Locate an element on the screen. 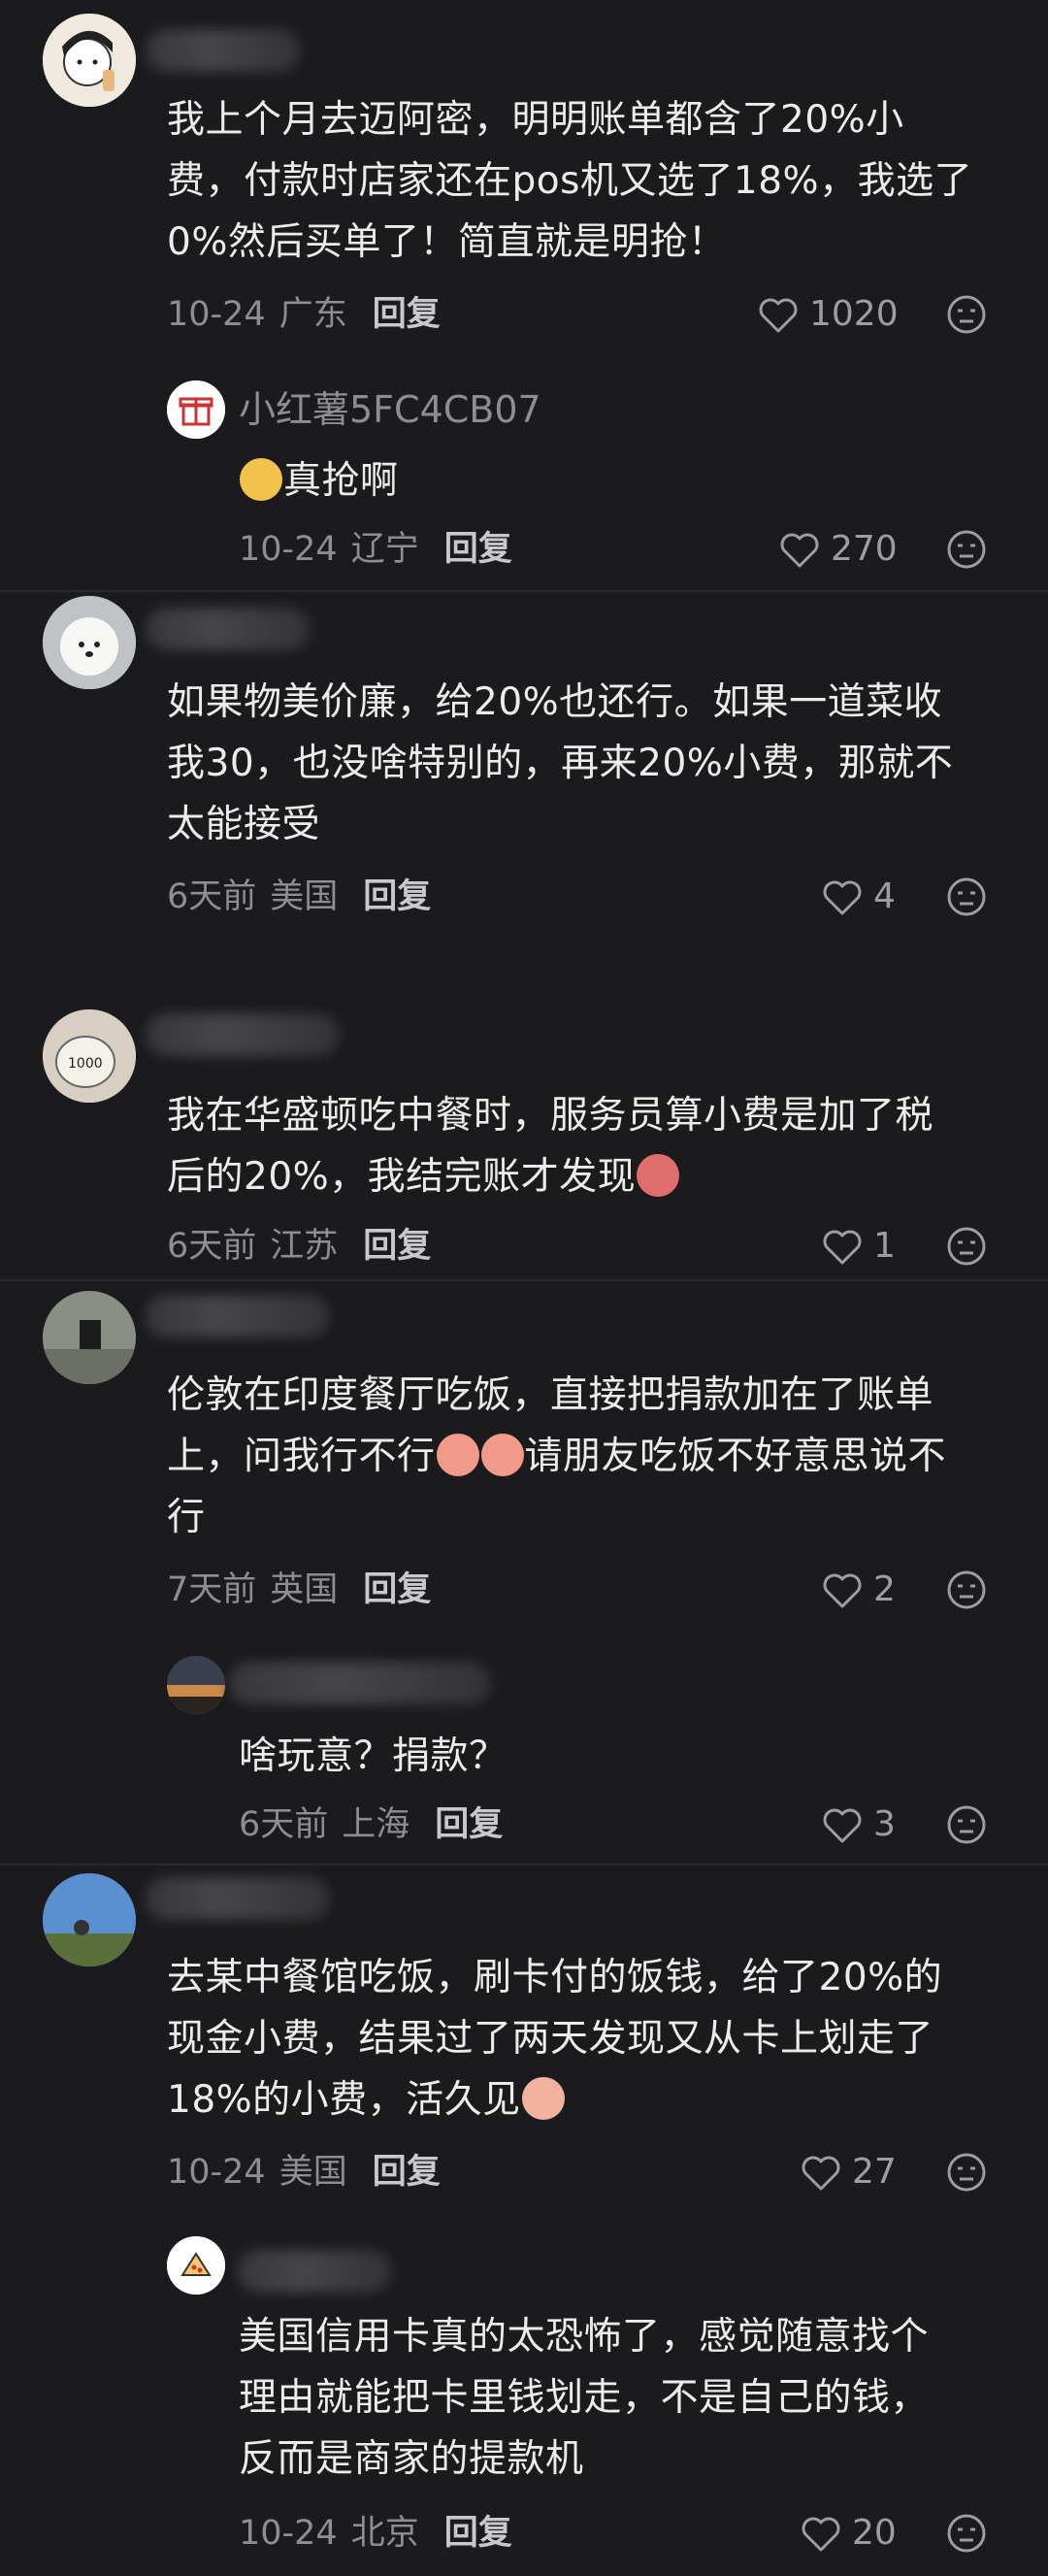  like-button: 270 is located at coordinates (838, 549).